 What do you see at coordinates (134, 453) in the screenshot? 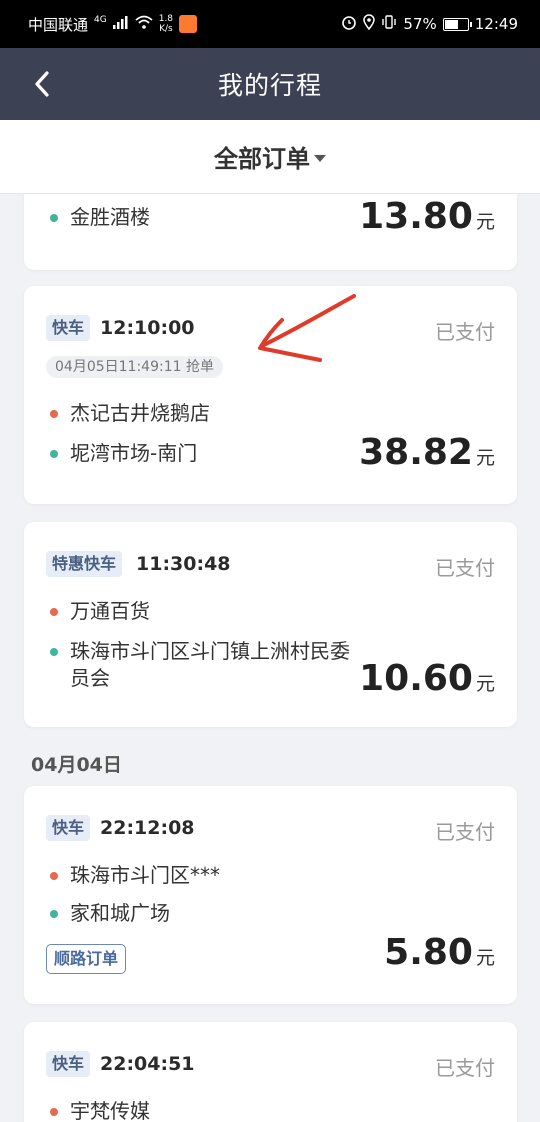
I see `destination-name: 坭湾市场-南门` at bounding box center [134, 453].